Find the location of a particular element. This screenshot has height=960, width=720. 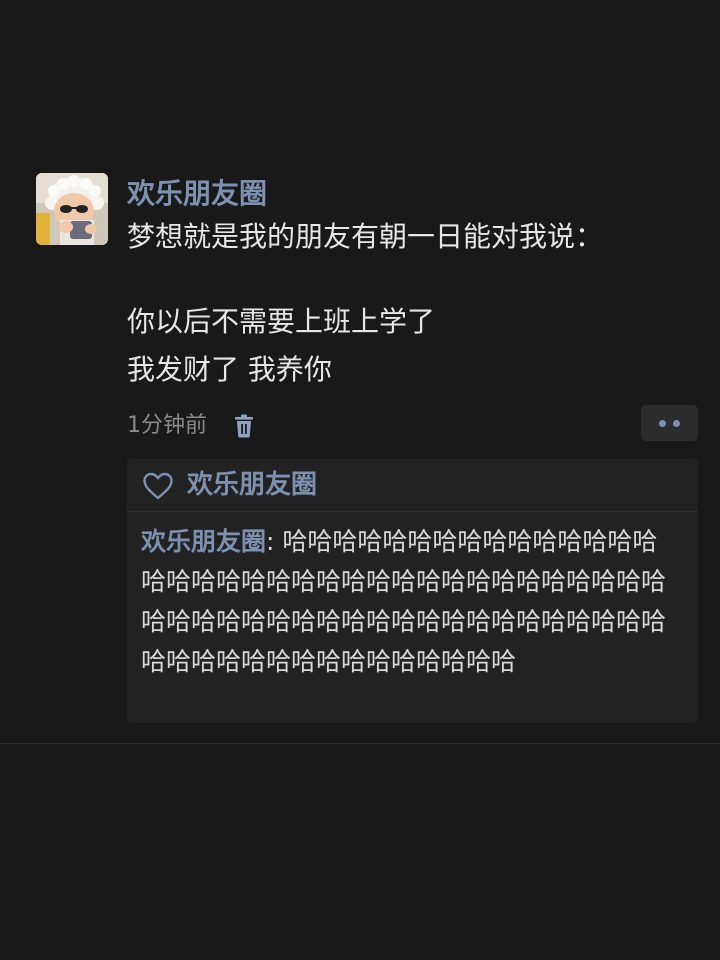

baby-avatar-icon is located at coordinates (72, 209).